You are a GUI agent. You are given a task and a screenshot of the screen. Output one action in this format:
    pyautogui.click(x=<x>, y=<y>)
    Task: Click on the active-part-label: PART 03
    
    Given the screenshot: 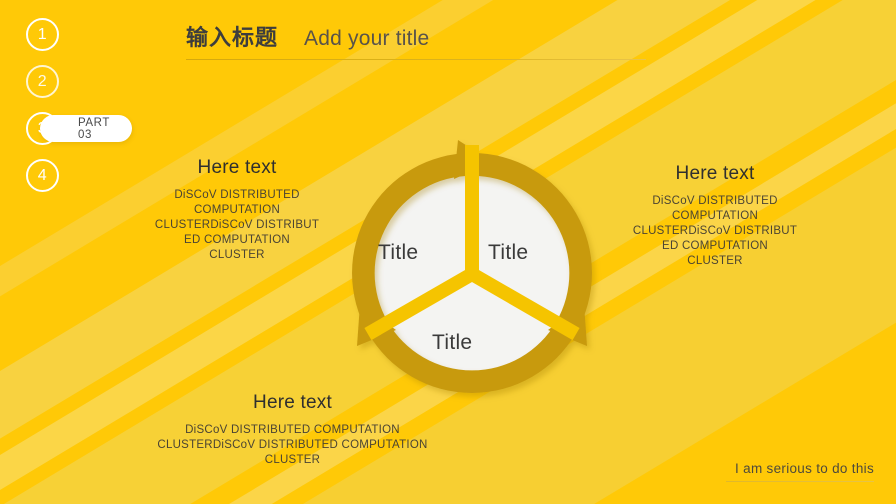 What is the action you would take?
    pyautogui.click(x=94, y=128)
    